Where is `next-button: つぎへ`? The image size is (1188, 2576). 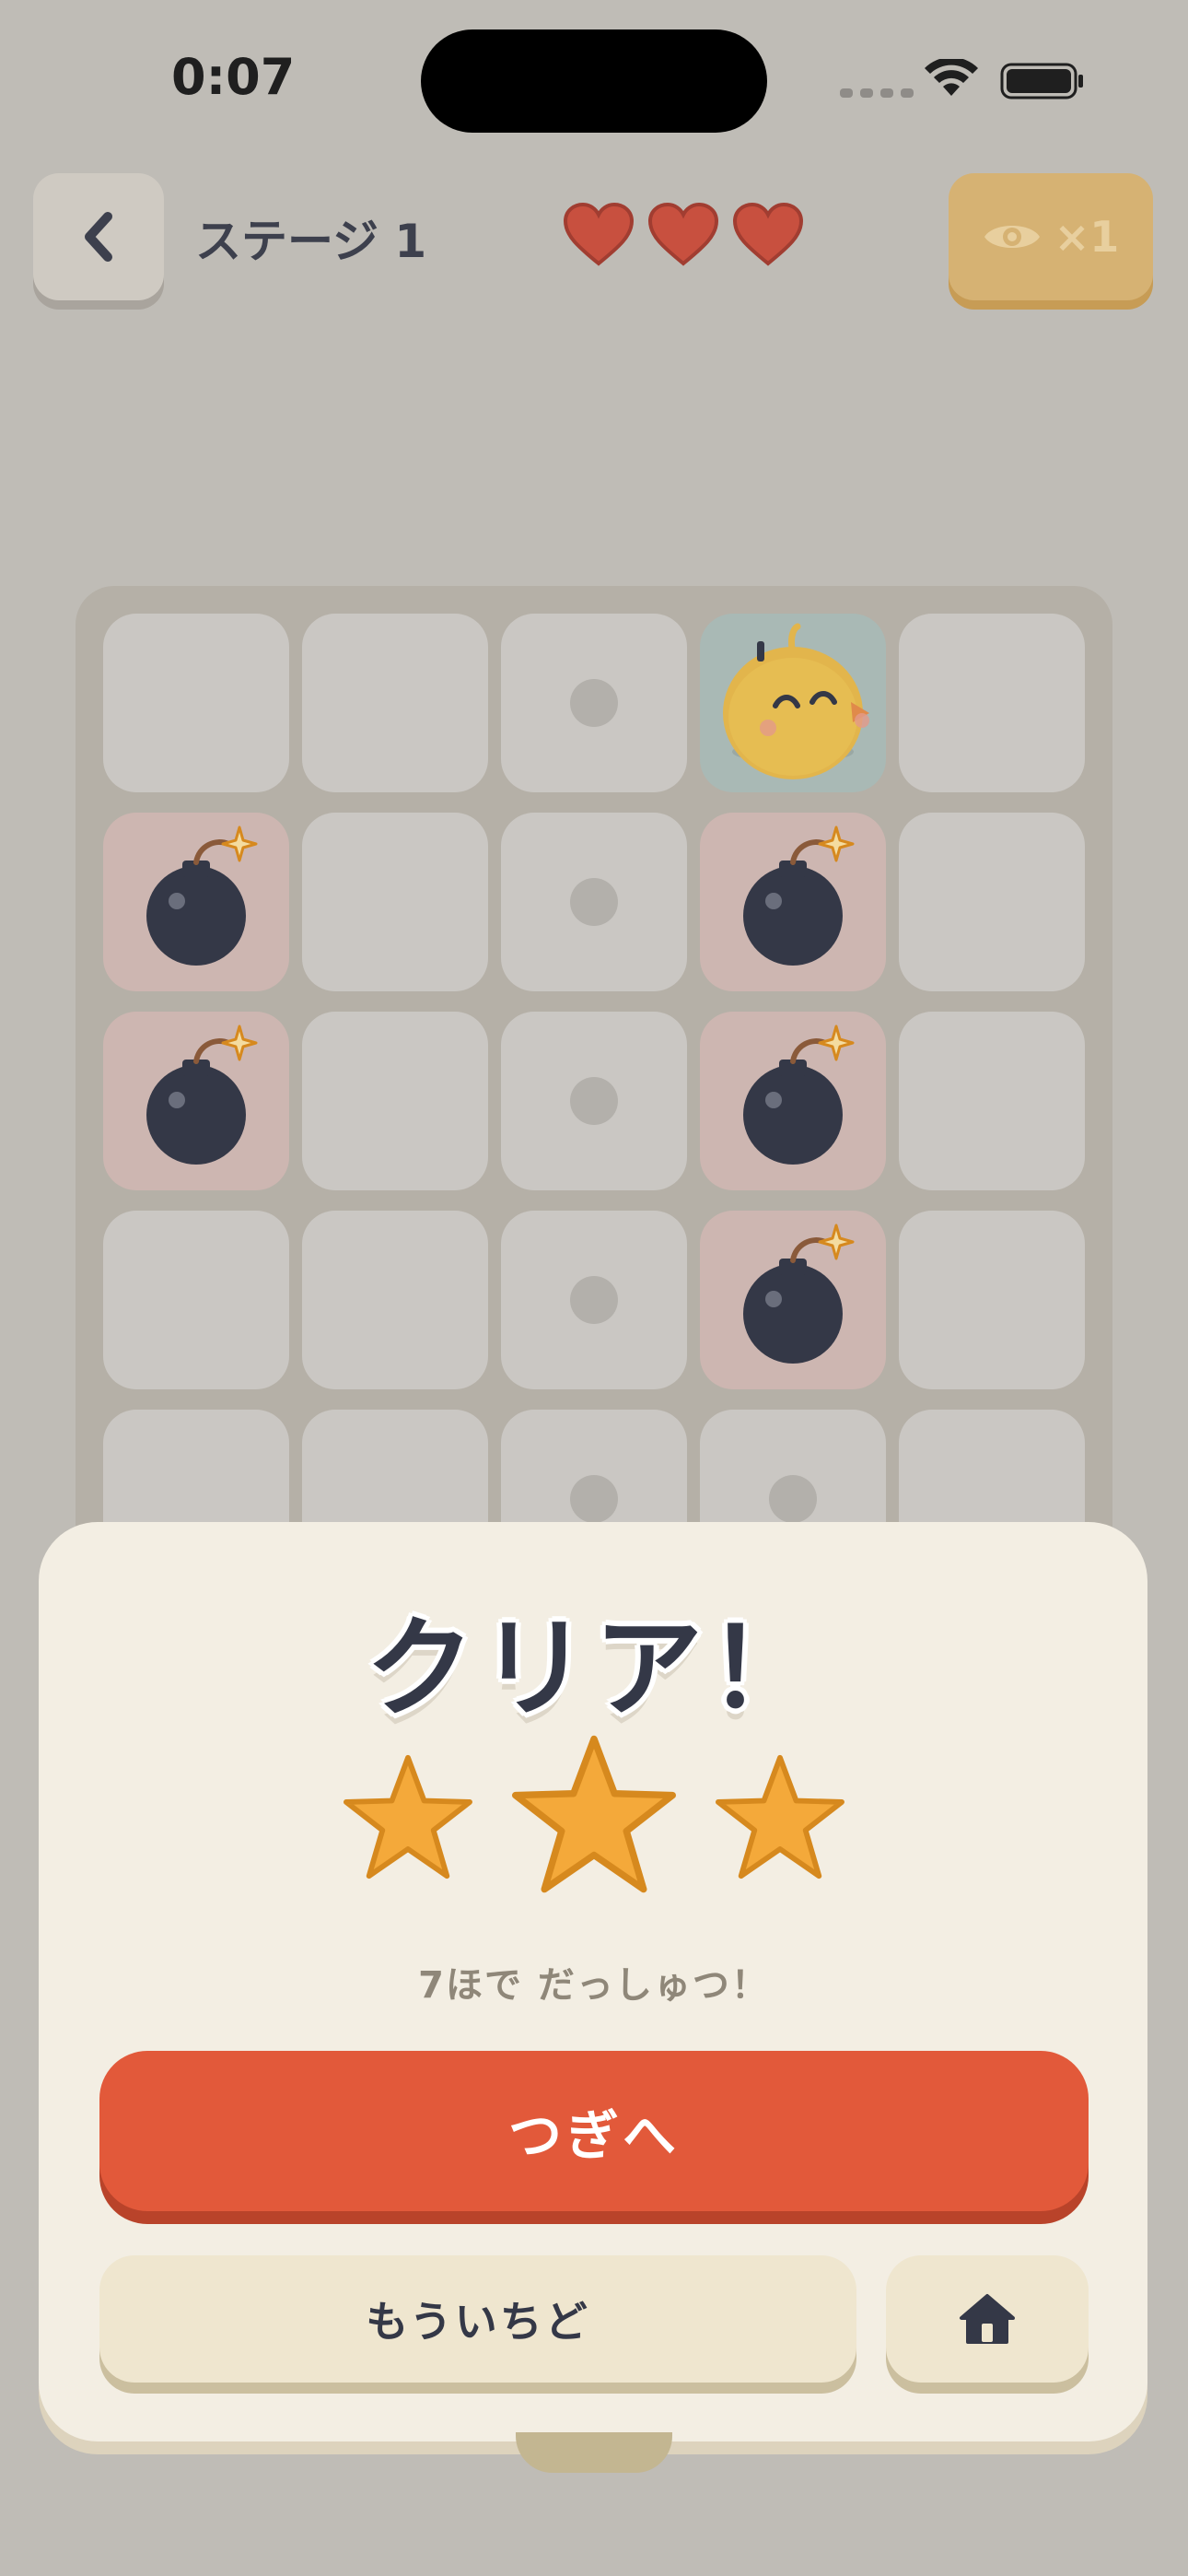 next-button: つぎへ is located at coordinates (594, 2131).